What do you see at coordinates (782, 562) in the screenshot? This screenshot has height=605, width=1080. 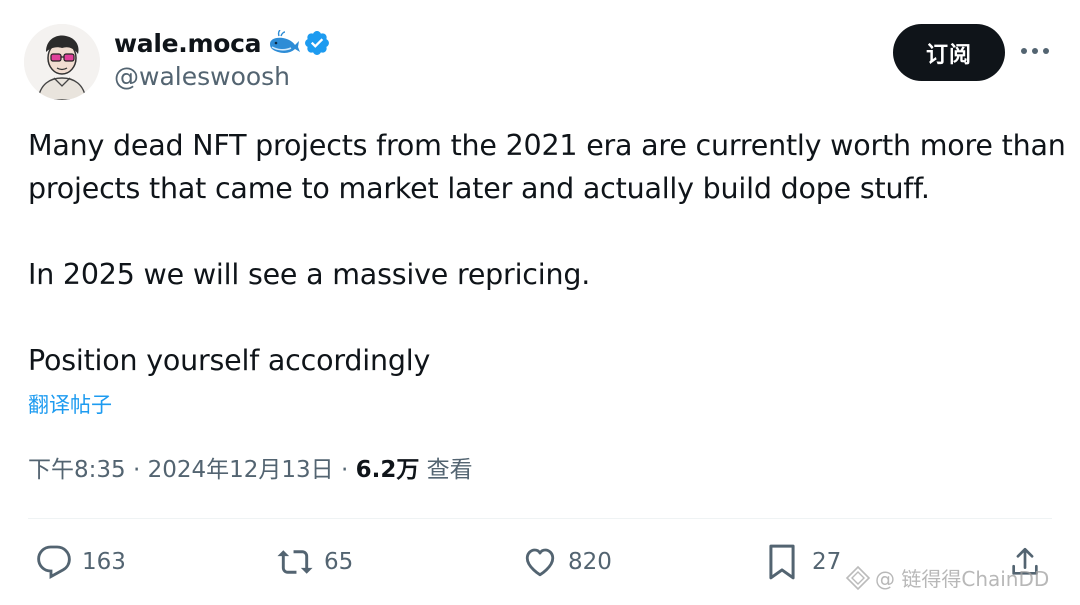 I see `bookmark-icon` at bounding box center [782, 562].